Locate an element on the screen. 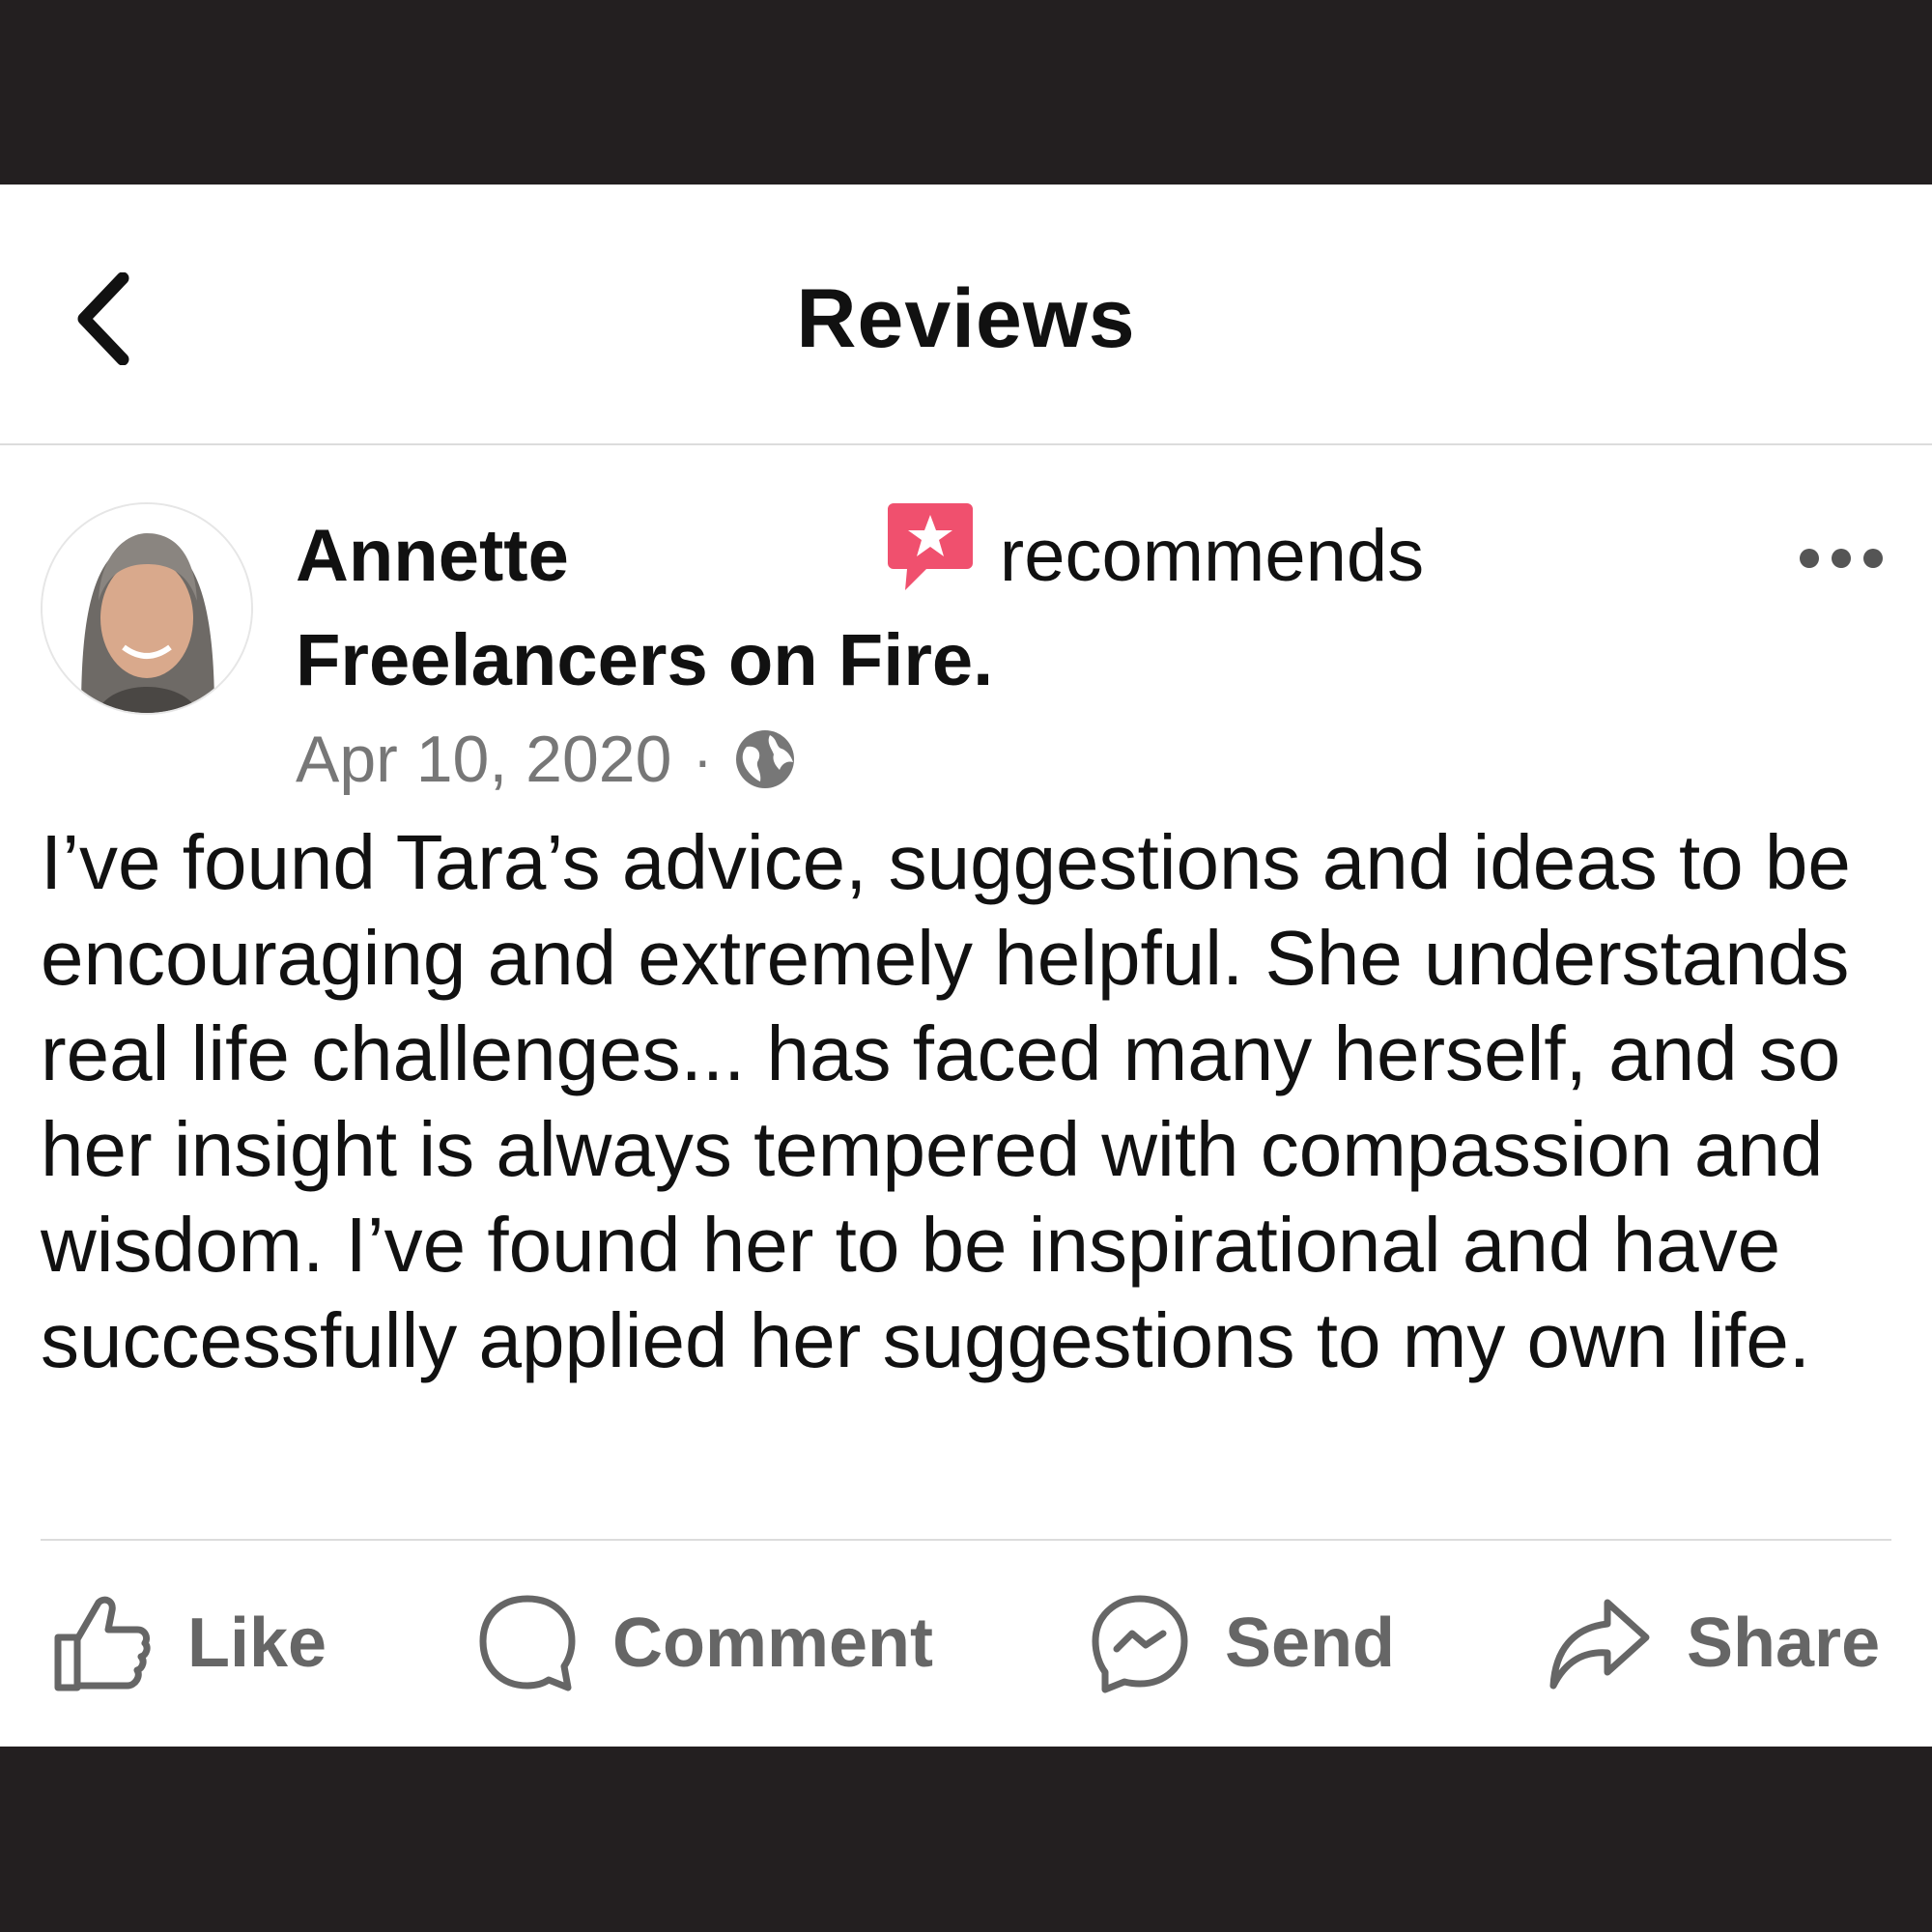 The width and height of the screenshot is (1932, 1932). header-bar: Reviews is located at coordinates (966, 315).